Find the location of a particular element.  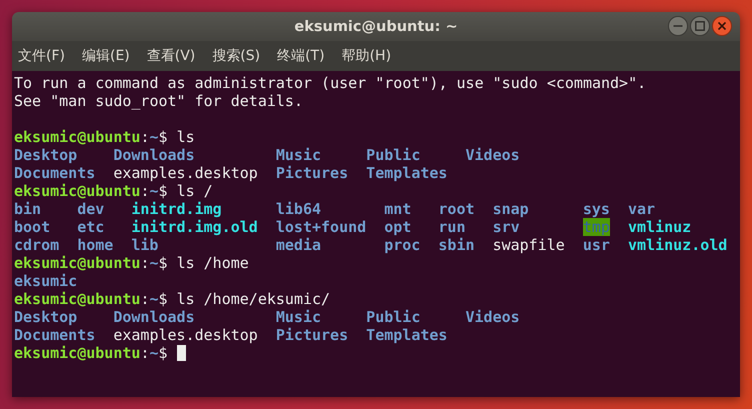

directory-name: mnt is located at coordinates (398, 209).